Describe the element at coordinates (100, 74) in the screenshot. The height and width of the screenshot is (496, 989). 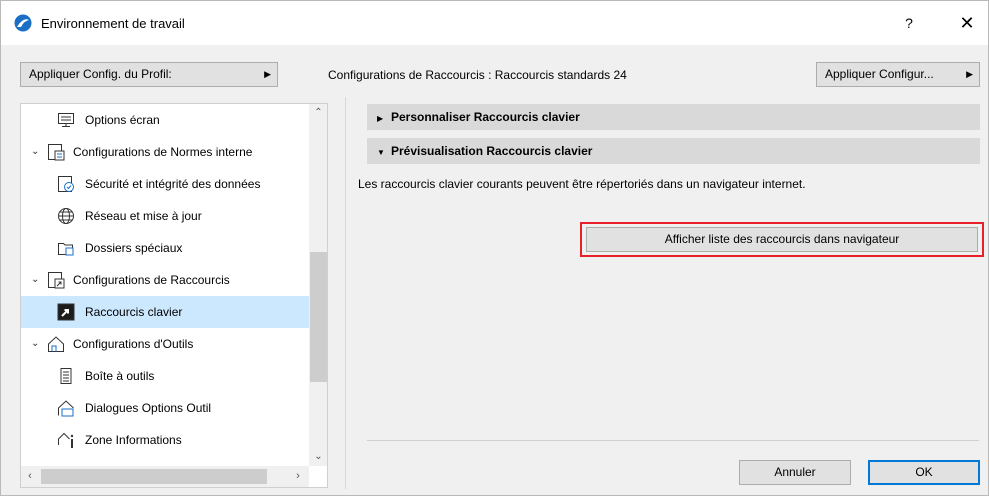
I see `apply-profile-label: Appliquer Config. du Profil:` at that location.